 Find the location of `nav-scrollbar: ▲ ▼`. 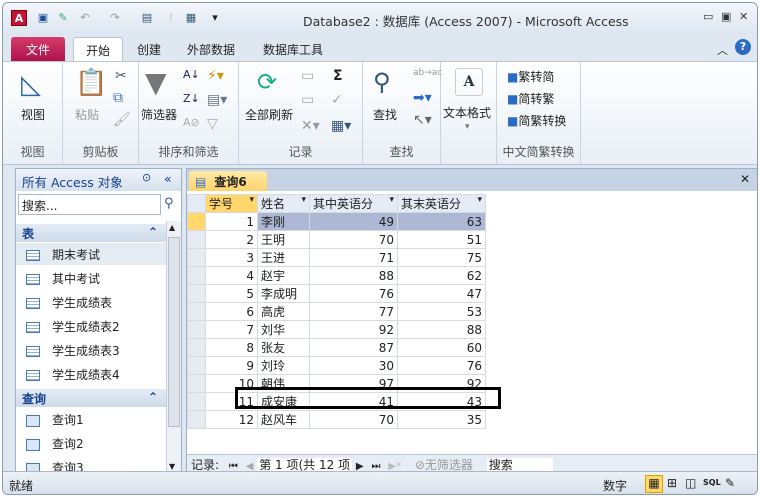

nav-scrollbar: ▲ ▼ is located at coordinates (173, 347).